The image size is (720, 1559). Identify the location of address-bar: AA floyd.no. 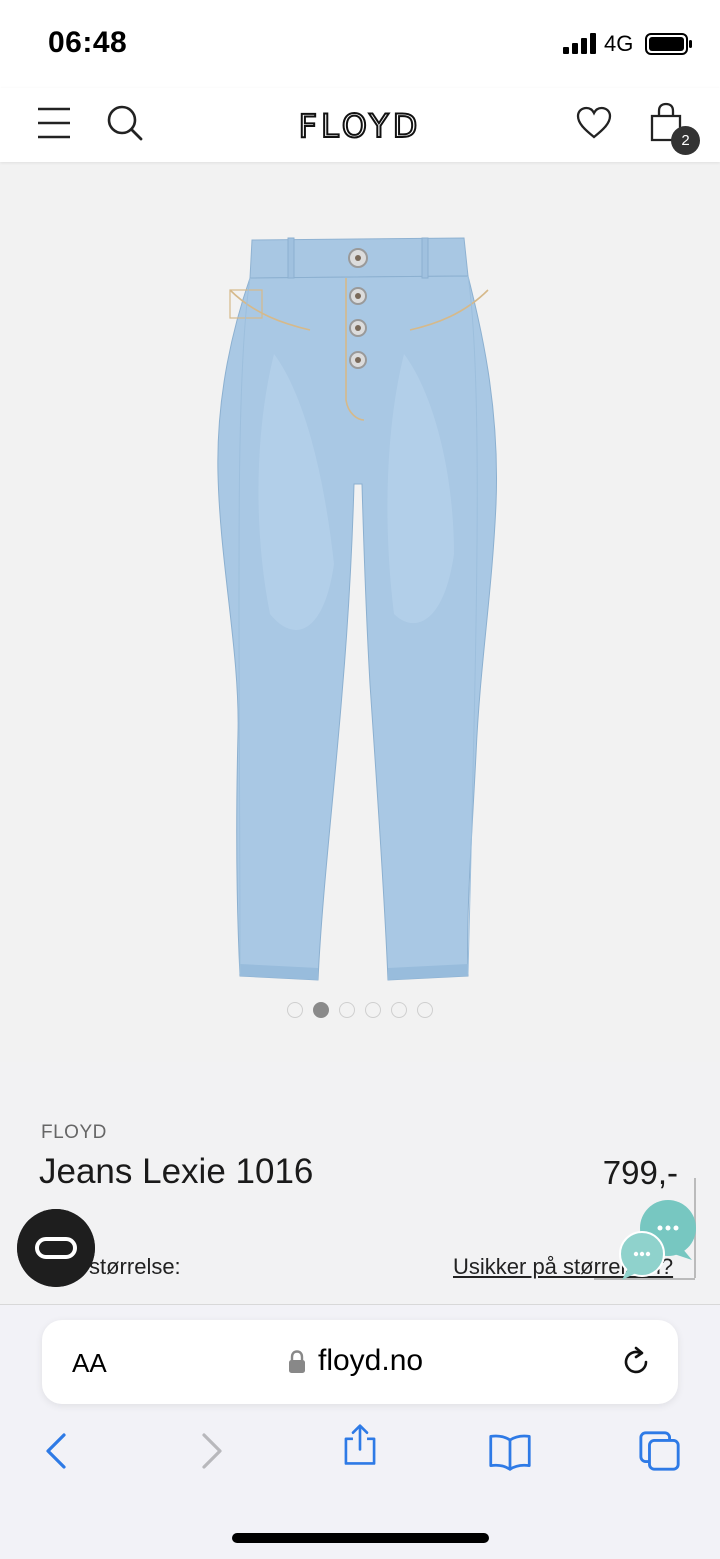
(360, 1362).